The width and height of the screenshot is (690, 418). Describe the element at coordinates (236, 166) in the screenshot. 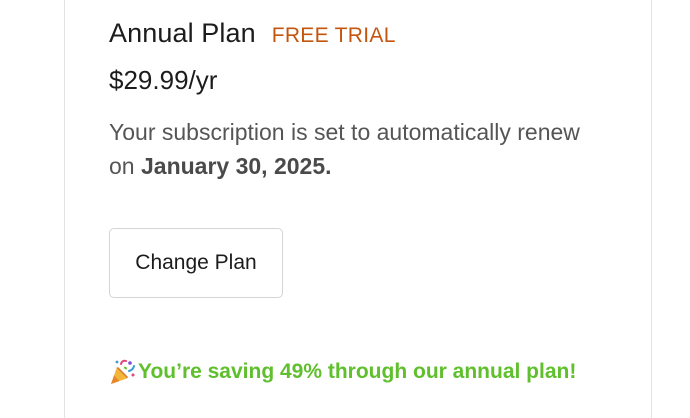

I see `renewal-date: January 30, 2025.` at that location.